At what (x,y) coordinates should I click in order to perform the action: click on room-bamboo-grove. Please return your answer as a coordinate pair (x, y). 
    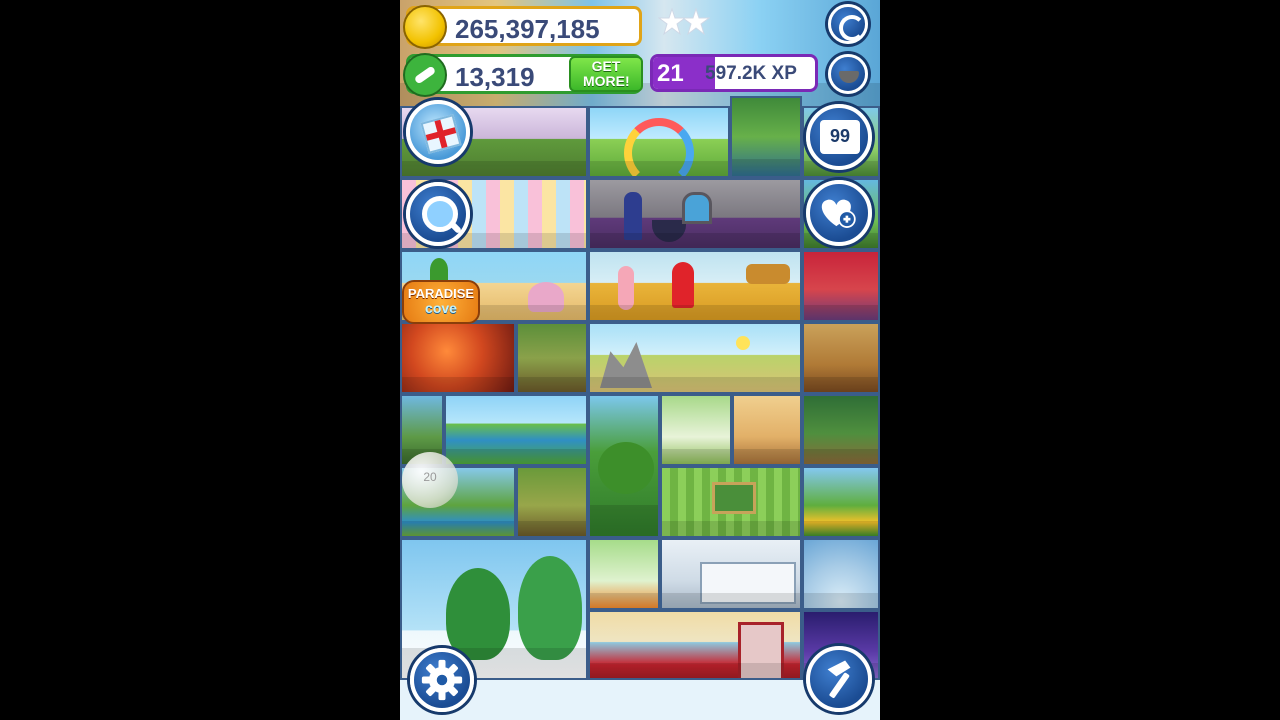
    Looking at the image, I should click on (731, 502).